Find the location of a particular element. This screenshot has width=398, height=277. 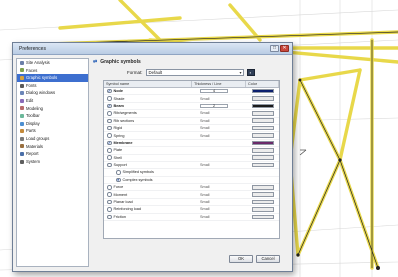

fonts-icon is located at coordinates (22, 85).